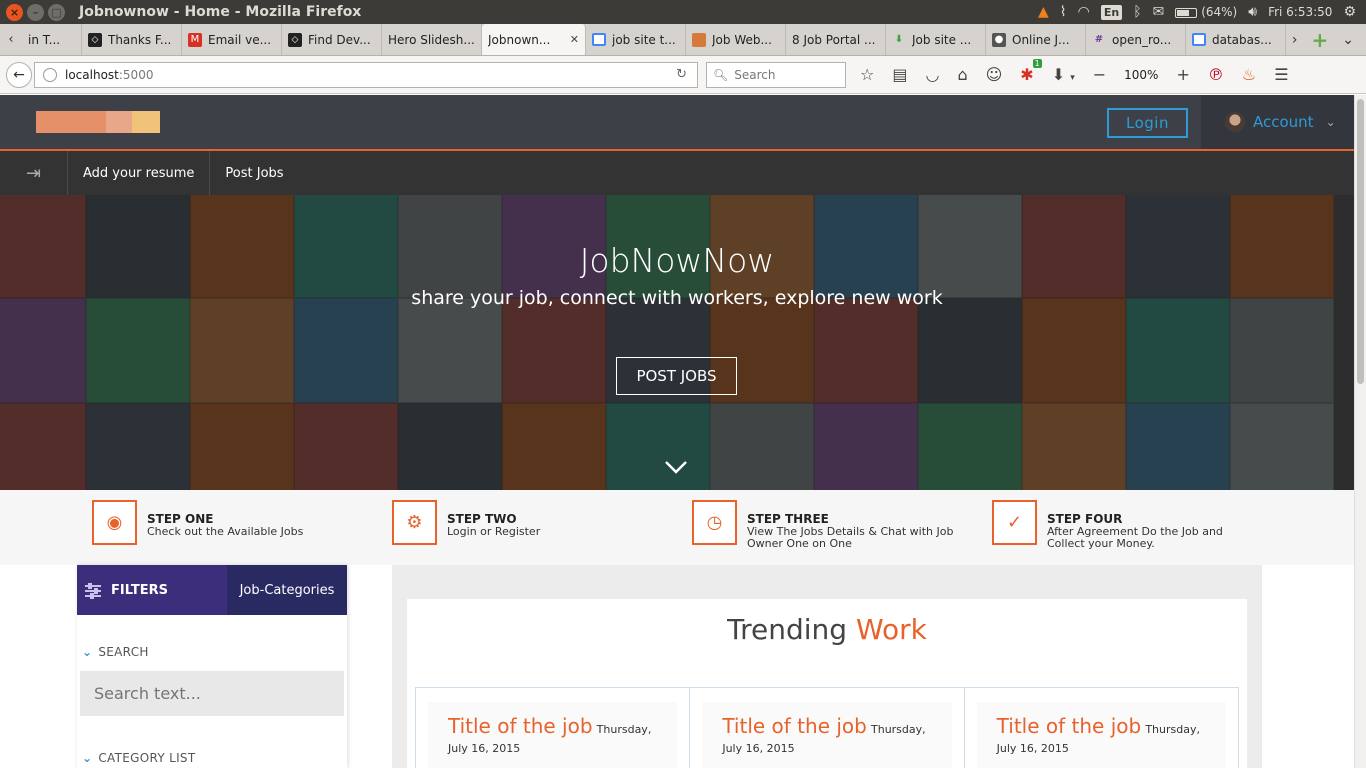 This screenshot has width=1366, height=768. What do you see at coordinates (787, 629) in the screenshot?
I see `trending-title-main: Trending` at bounding box center [787, 629].